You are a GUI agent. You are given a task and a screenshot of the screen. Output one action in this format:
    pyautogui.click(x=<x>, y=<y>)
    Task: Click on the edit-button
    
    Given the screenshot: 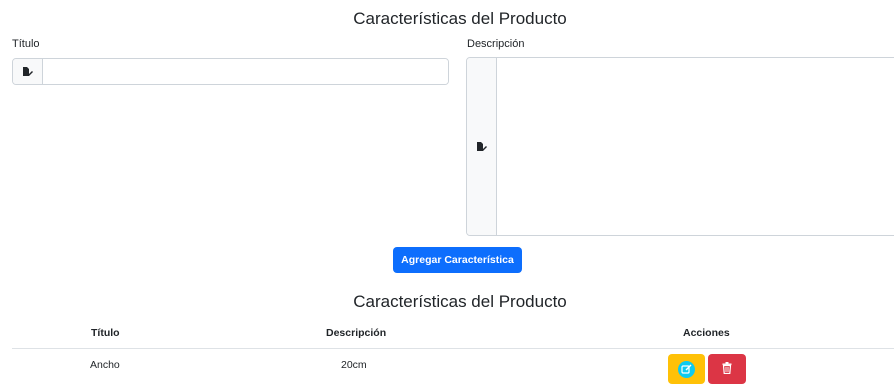 What is the action you would take?
    pyautogui.click(x=686, y=369)
    